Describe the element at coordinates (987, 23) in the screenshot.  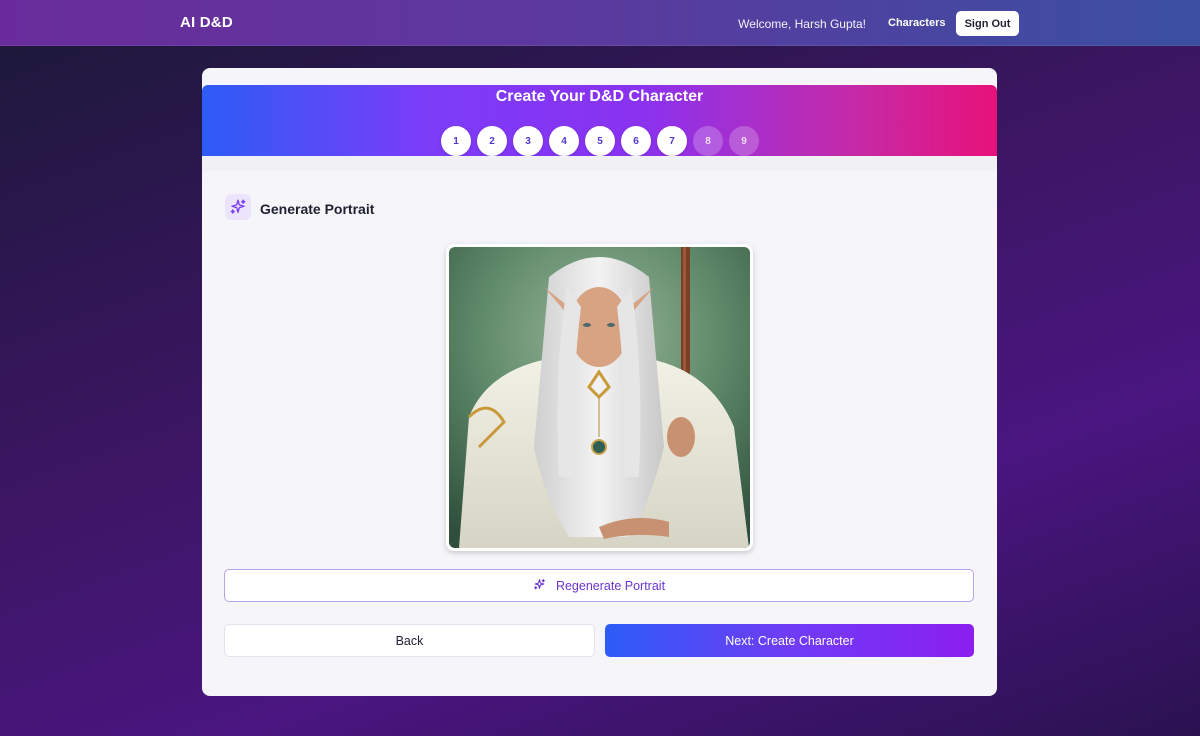
I see `sign-out-button: Sign Out` at that location.